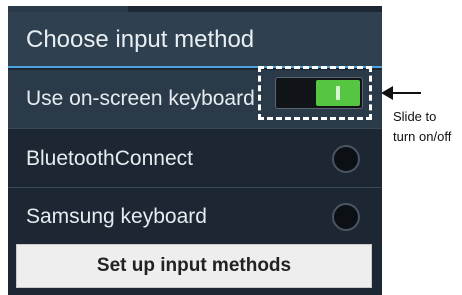 Image resolution: width=462 pixels, height=295 pixels. I want to click on on-screen-keyboard-label: Use on-screen keyboard, so click(140, 98).